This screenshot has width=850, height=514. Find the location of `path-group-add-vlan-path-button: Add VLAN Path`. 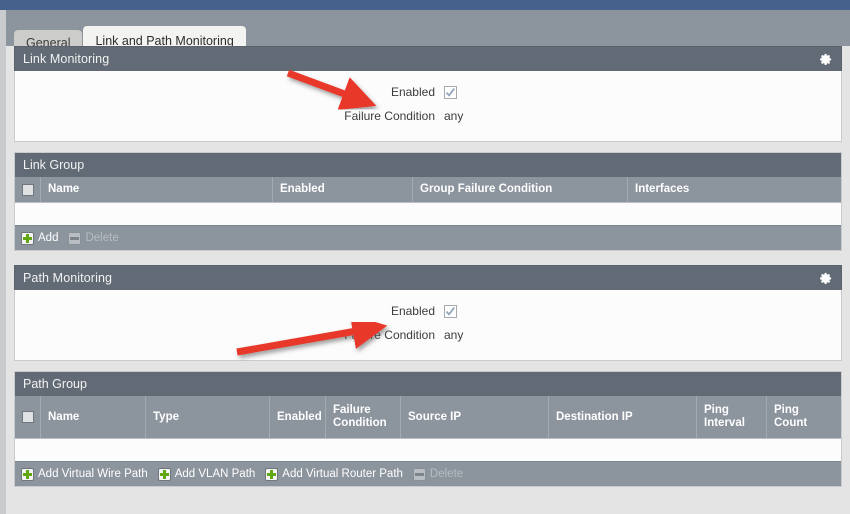

path-group-add-vlan-path-button: Add VLAN Path is located at coordinates (206, 474).